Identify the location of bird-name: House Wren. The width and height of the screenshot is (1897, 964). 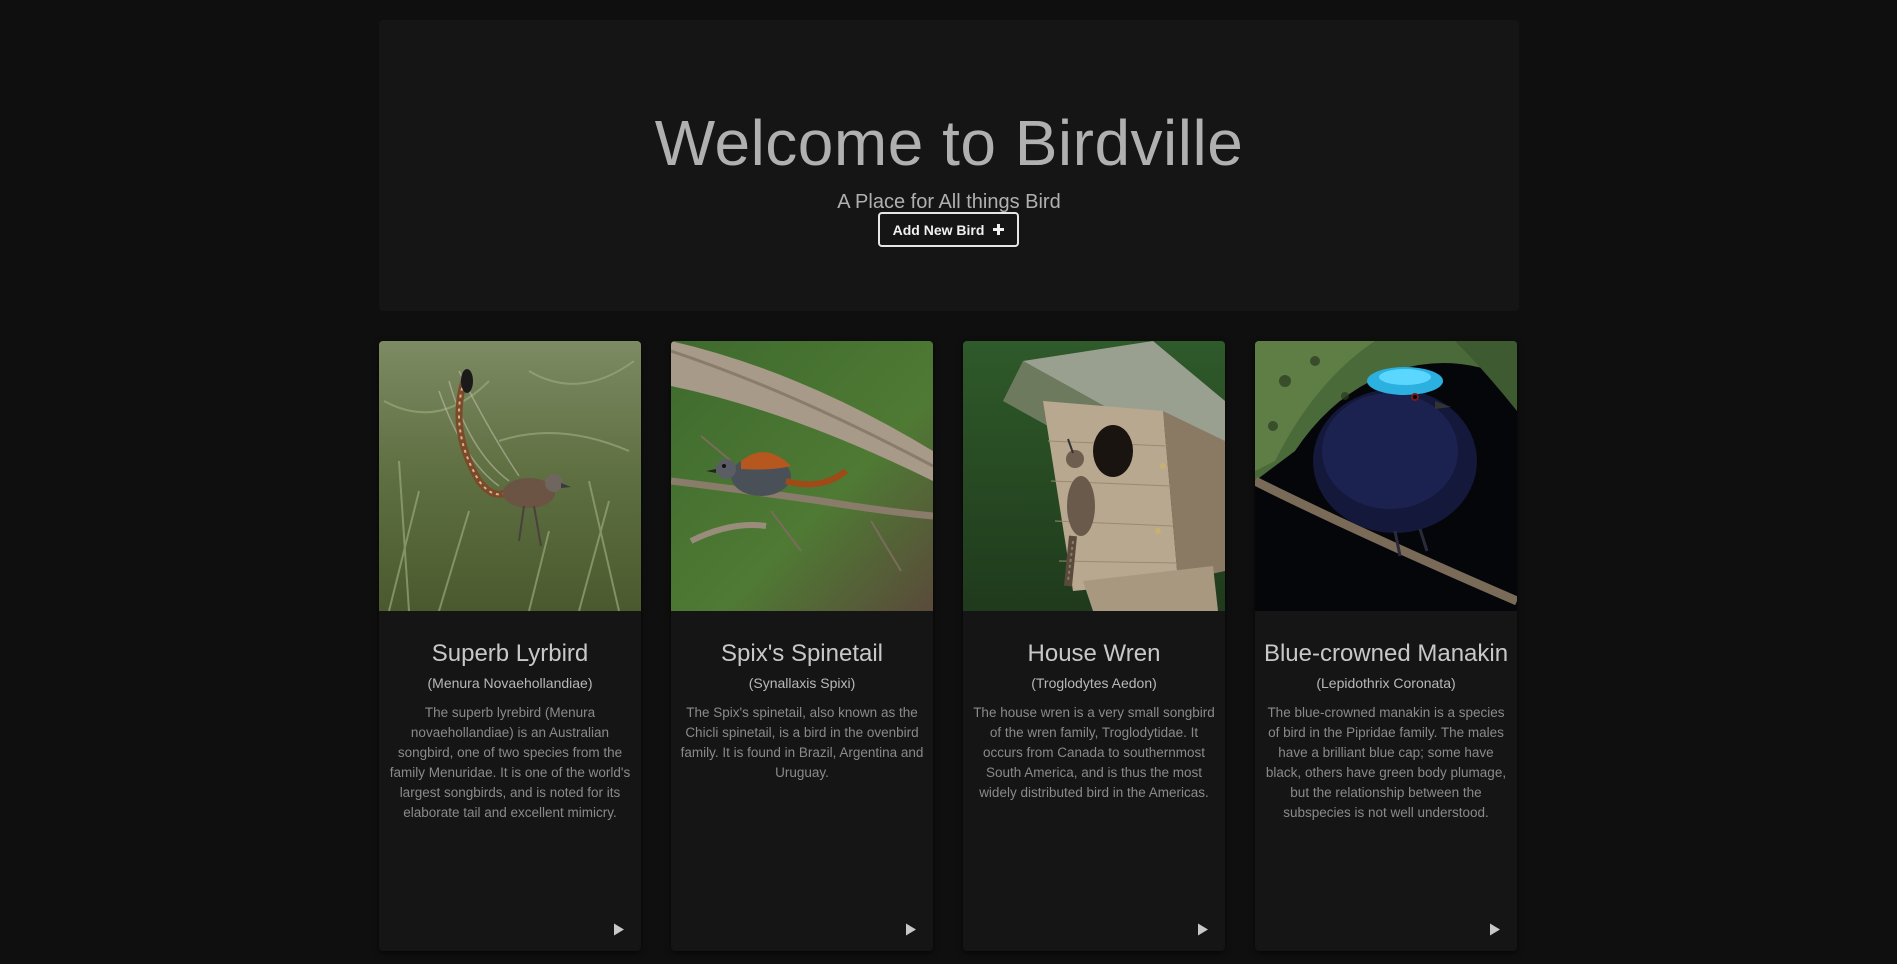
(1094, 653).